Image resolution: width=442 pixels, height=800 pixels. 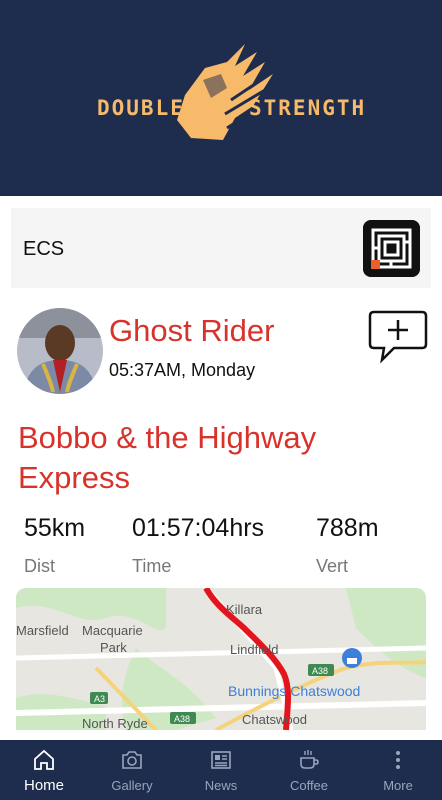 I want to click on bottom-nav: Home Gallery News Coffee More, so click(x=221, y=770).